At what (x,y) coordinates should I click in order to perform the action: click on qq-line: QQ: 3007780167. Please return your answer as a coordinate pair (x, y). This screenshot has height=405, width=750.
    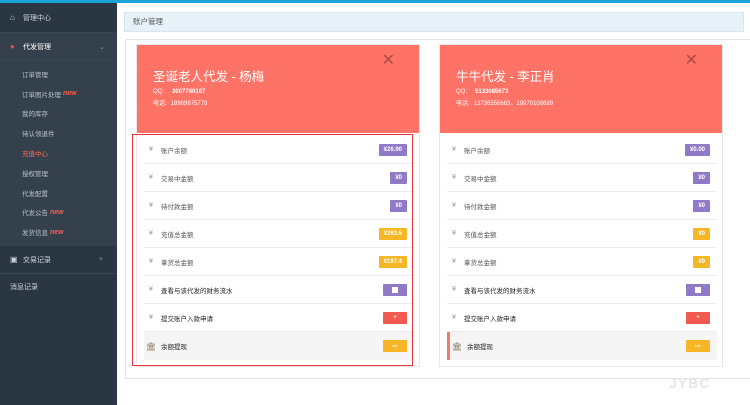
    Looking at the image, I should click on (286, 92).